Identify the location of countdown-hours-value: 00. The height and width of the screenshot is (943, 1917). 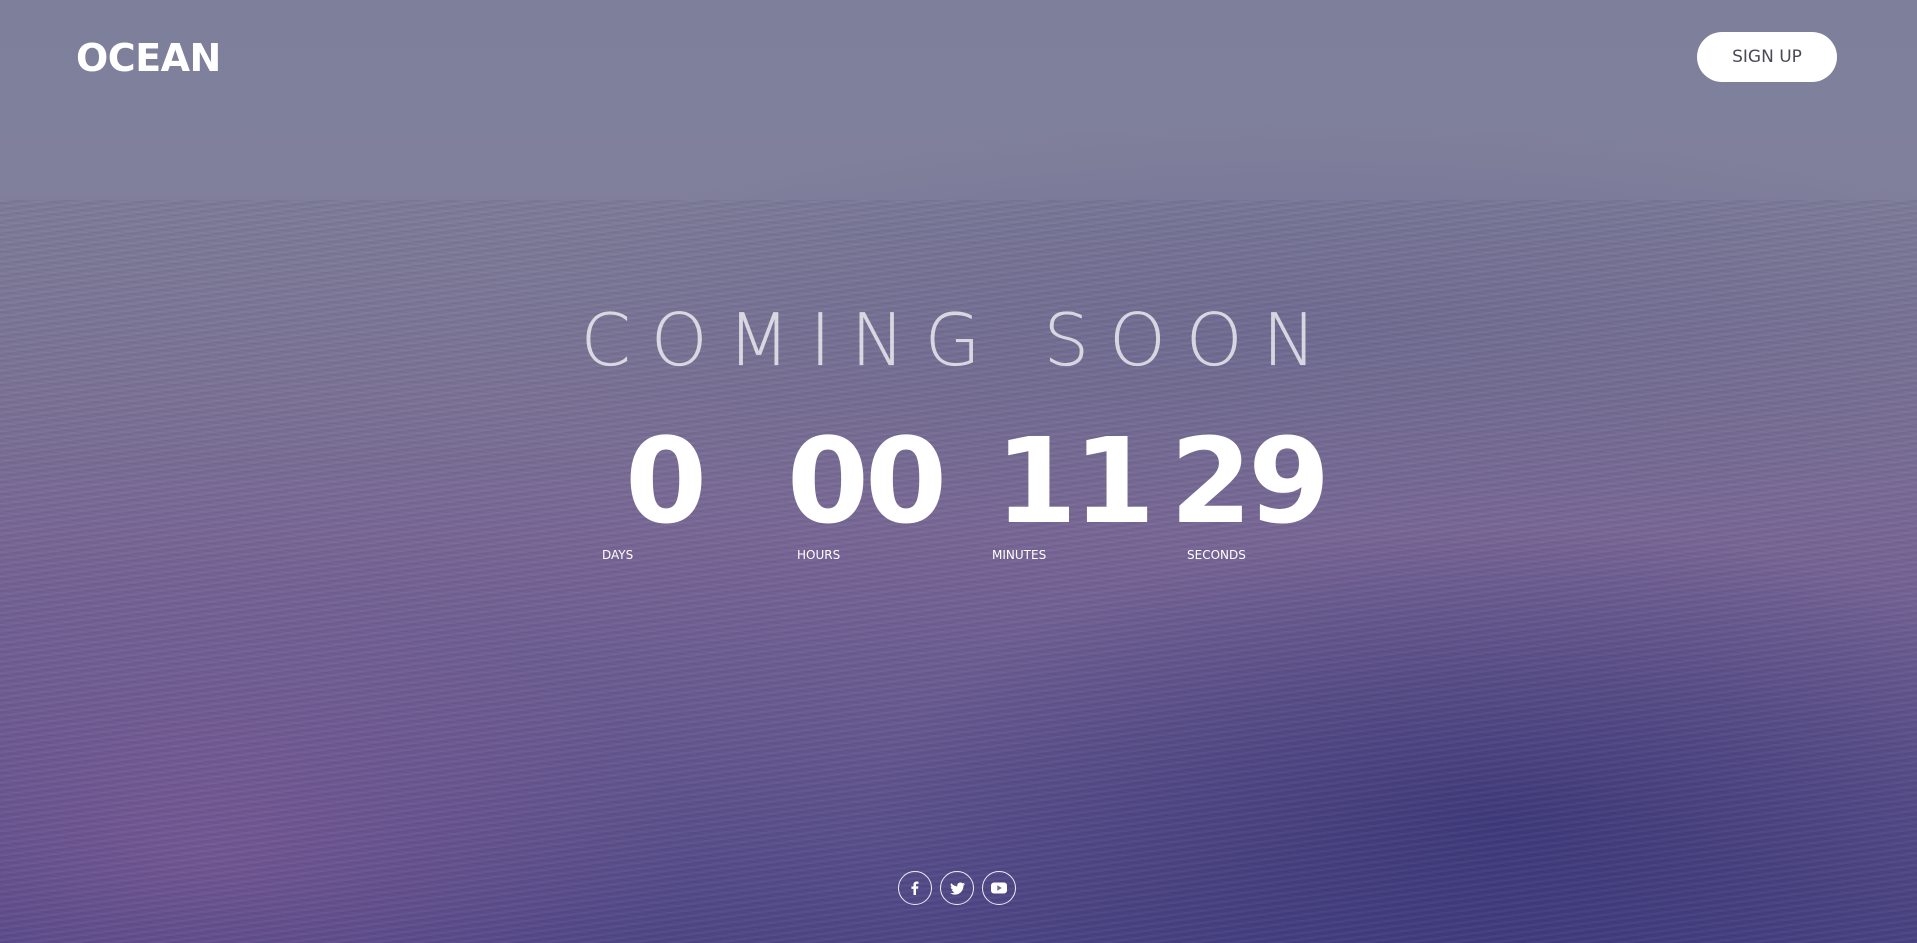
(866, 481).